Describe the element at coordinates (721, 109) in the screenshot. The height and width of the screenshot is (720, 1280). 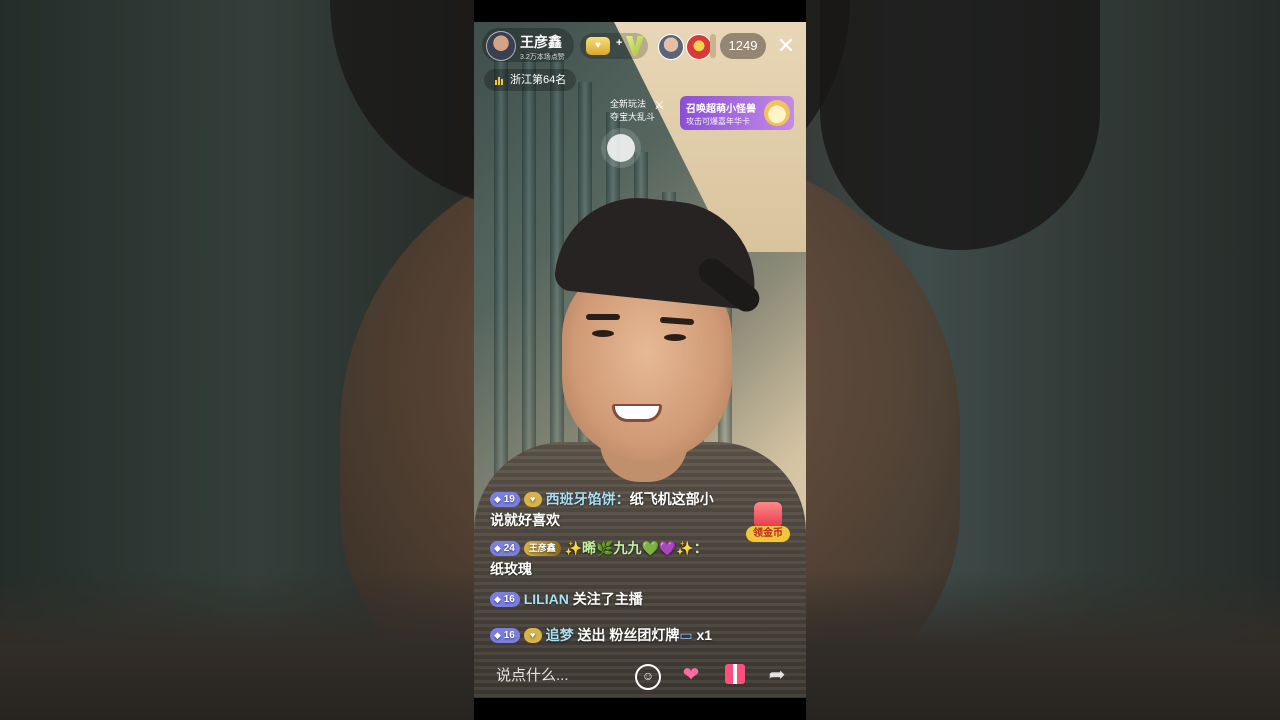
I see `event-title: 召唤超萌小怪兽` at that location.